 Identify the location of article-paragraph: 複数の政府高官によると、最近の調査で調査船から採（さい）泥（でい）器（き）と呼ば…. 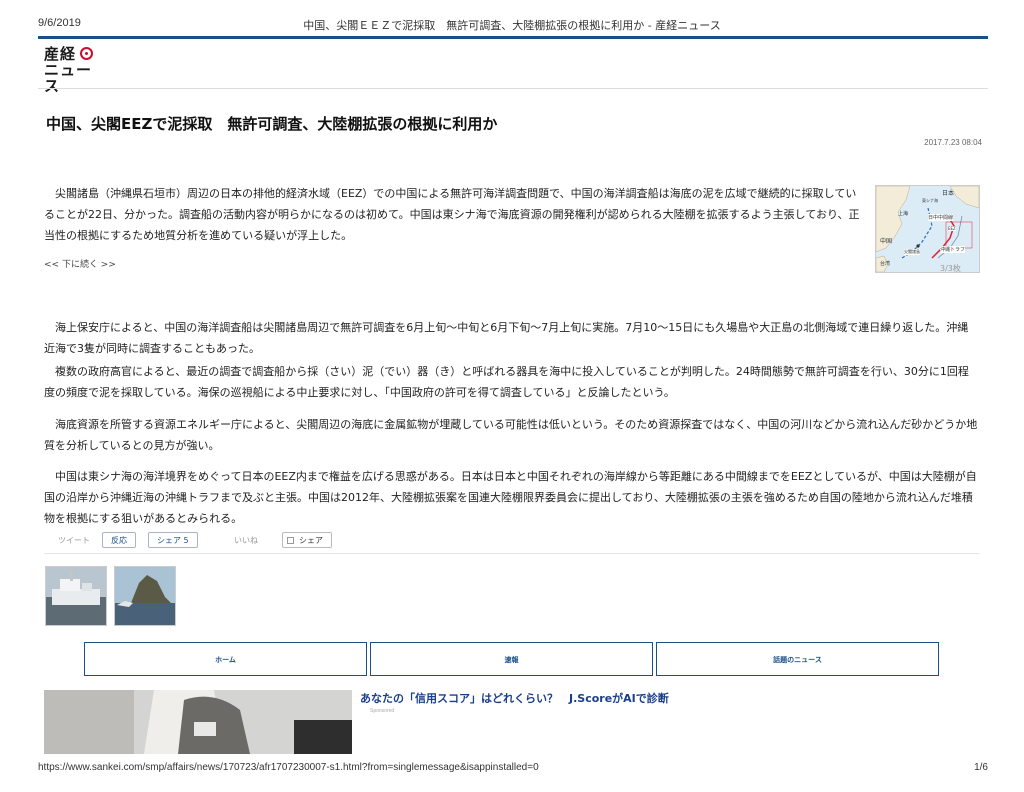
(506, 382).